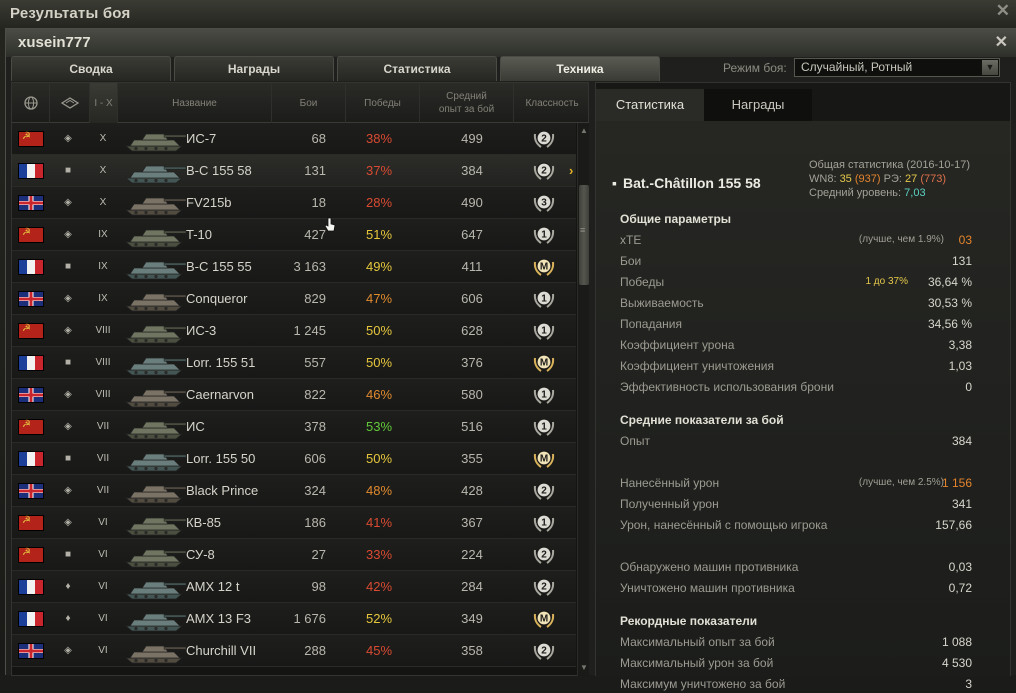  What do you see at coordinates (70, 103) in the screenshot?
I see `type-column-header` at bounding box center [70, 103].